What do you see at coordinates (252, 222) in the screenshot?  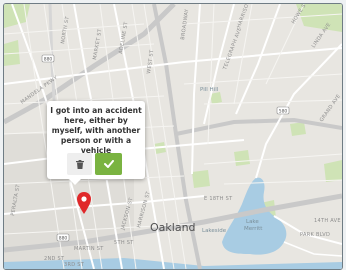 I see `svg-text: Lake` at bounding box center [252, 222].